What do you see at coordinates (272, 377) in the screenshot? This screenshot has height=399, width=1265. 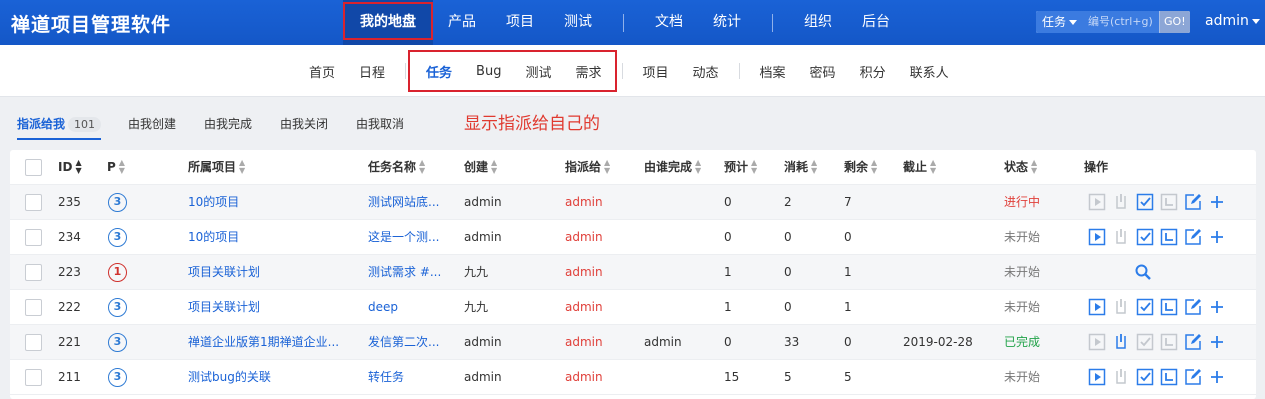 I see `cell-project-link: 测试bug的关联` at bounding box center [272, 377].